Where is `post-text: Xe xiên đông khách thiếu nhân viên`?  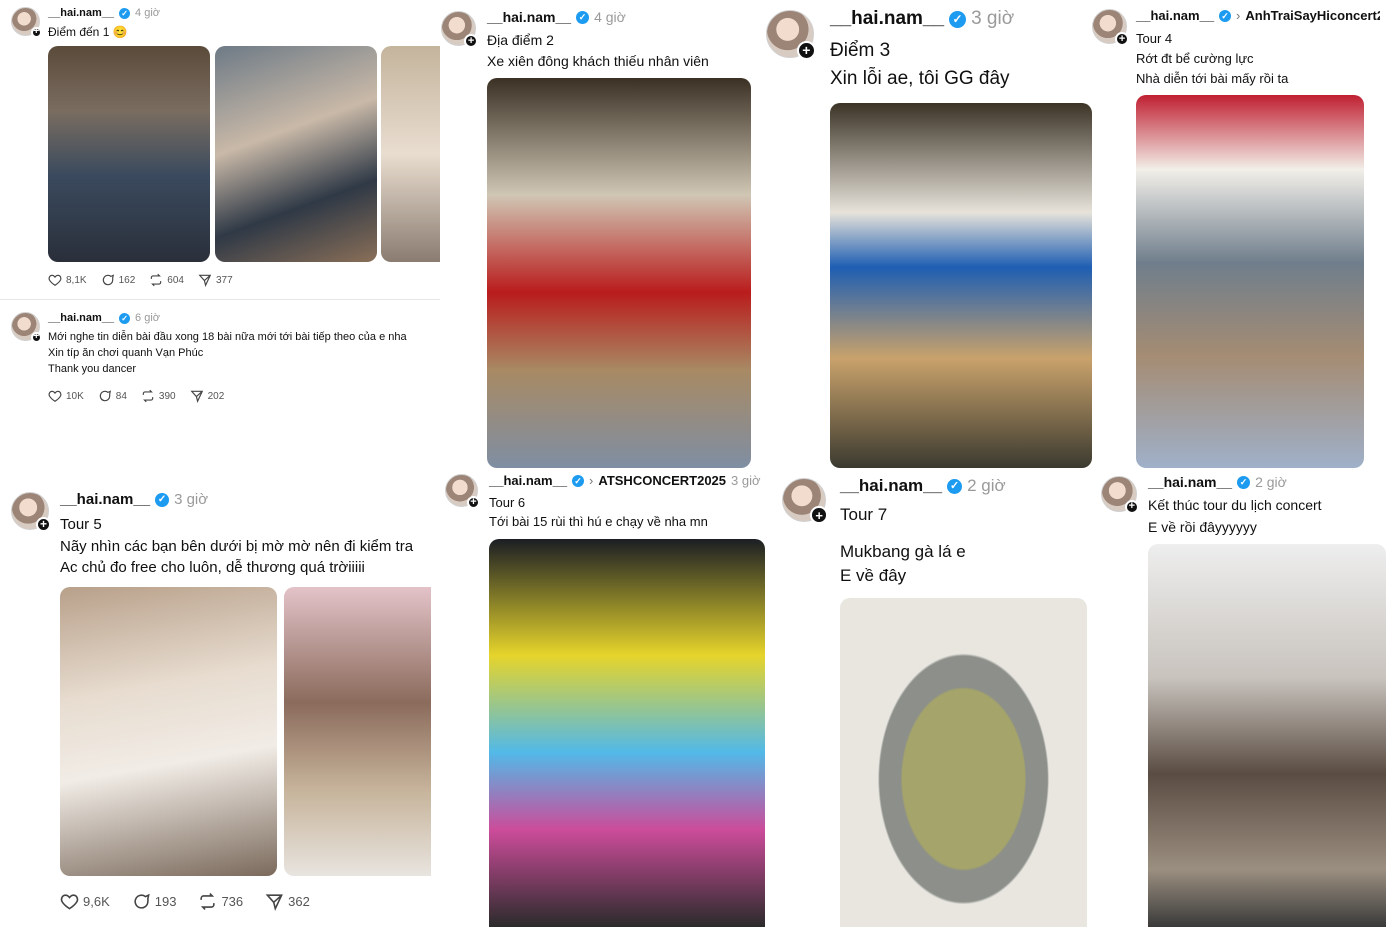
post-text: Xe xiên đông khách thiếu nhân viên is located at coordinates (598, 61).